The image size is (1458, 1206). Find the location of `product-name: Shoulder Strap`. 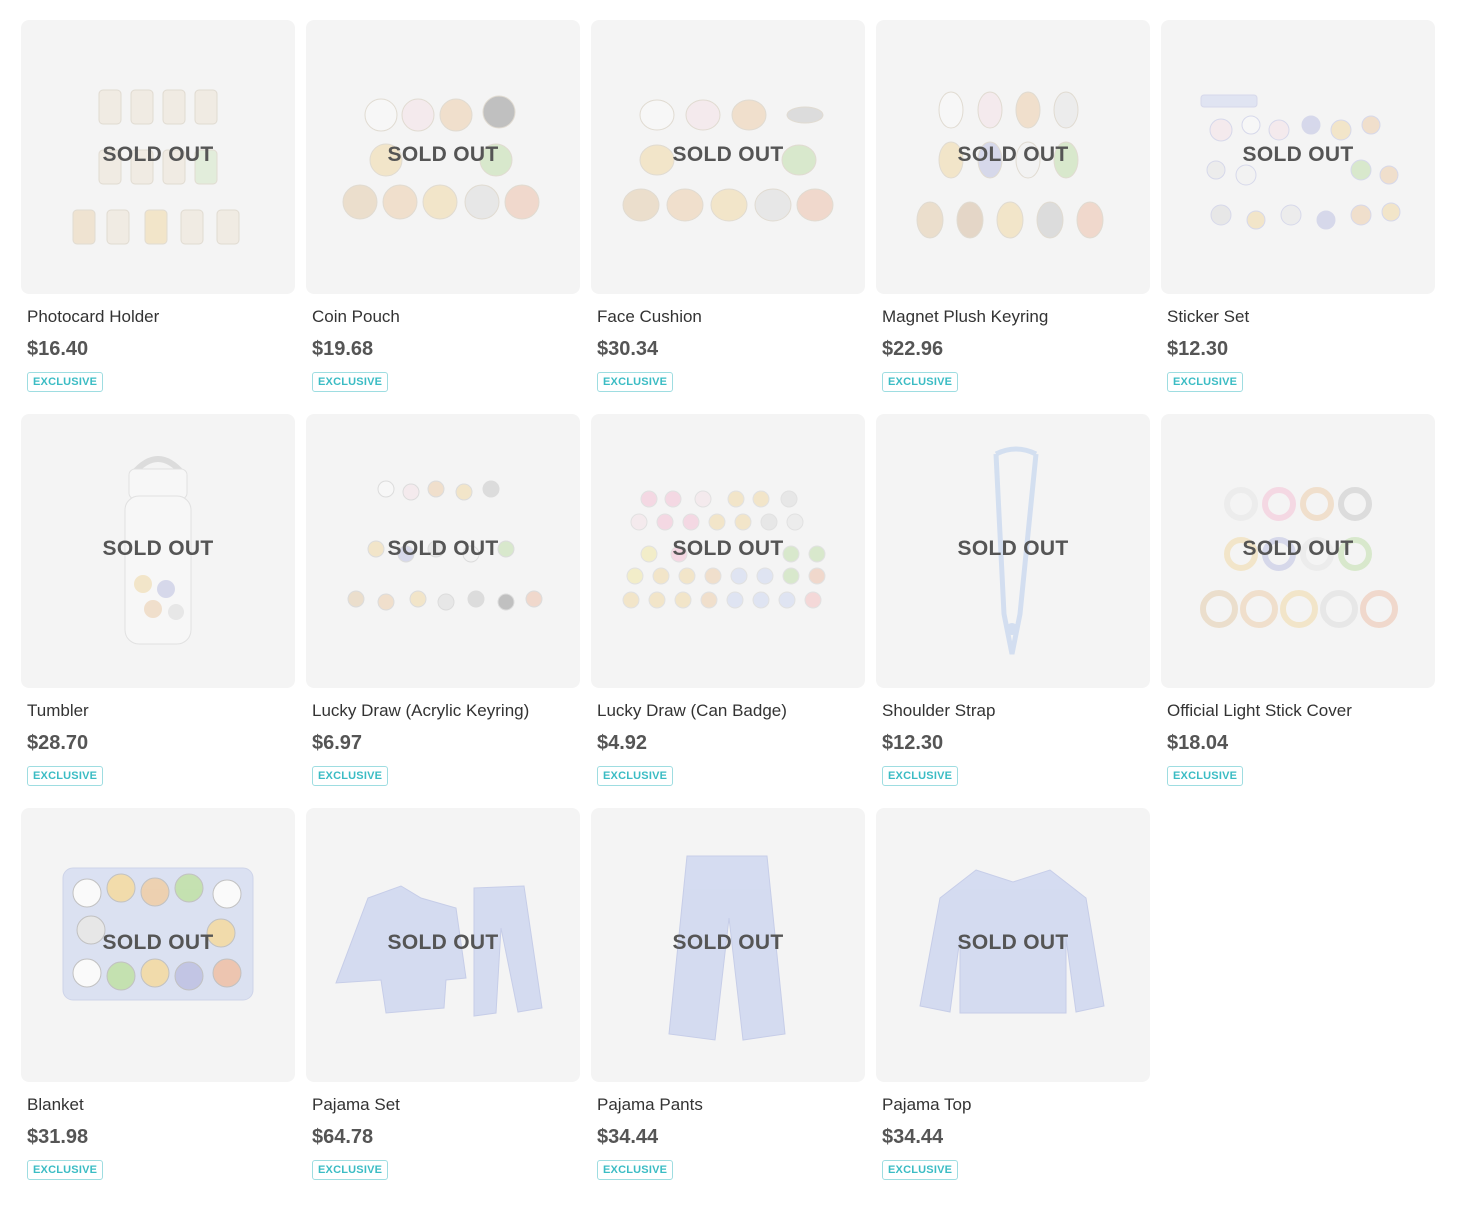

product-name: Shoulder Strap is located at coordinates (1016, 711).